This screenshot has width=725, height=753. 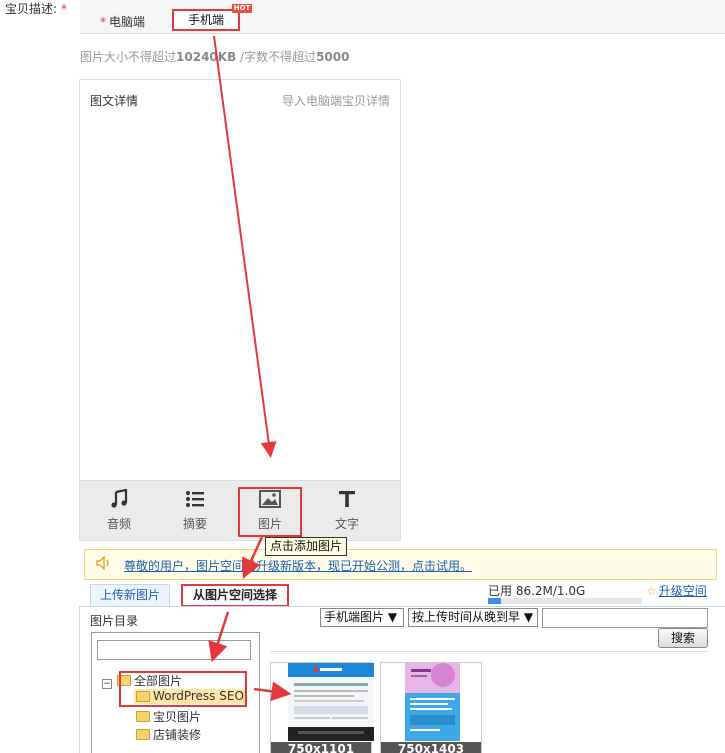 I want to click on field-label-text: 宝贝描述:, so click(x=31, y=9).